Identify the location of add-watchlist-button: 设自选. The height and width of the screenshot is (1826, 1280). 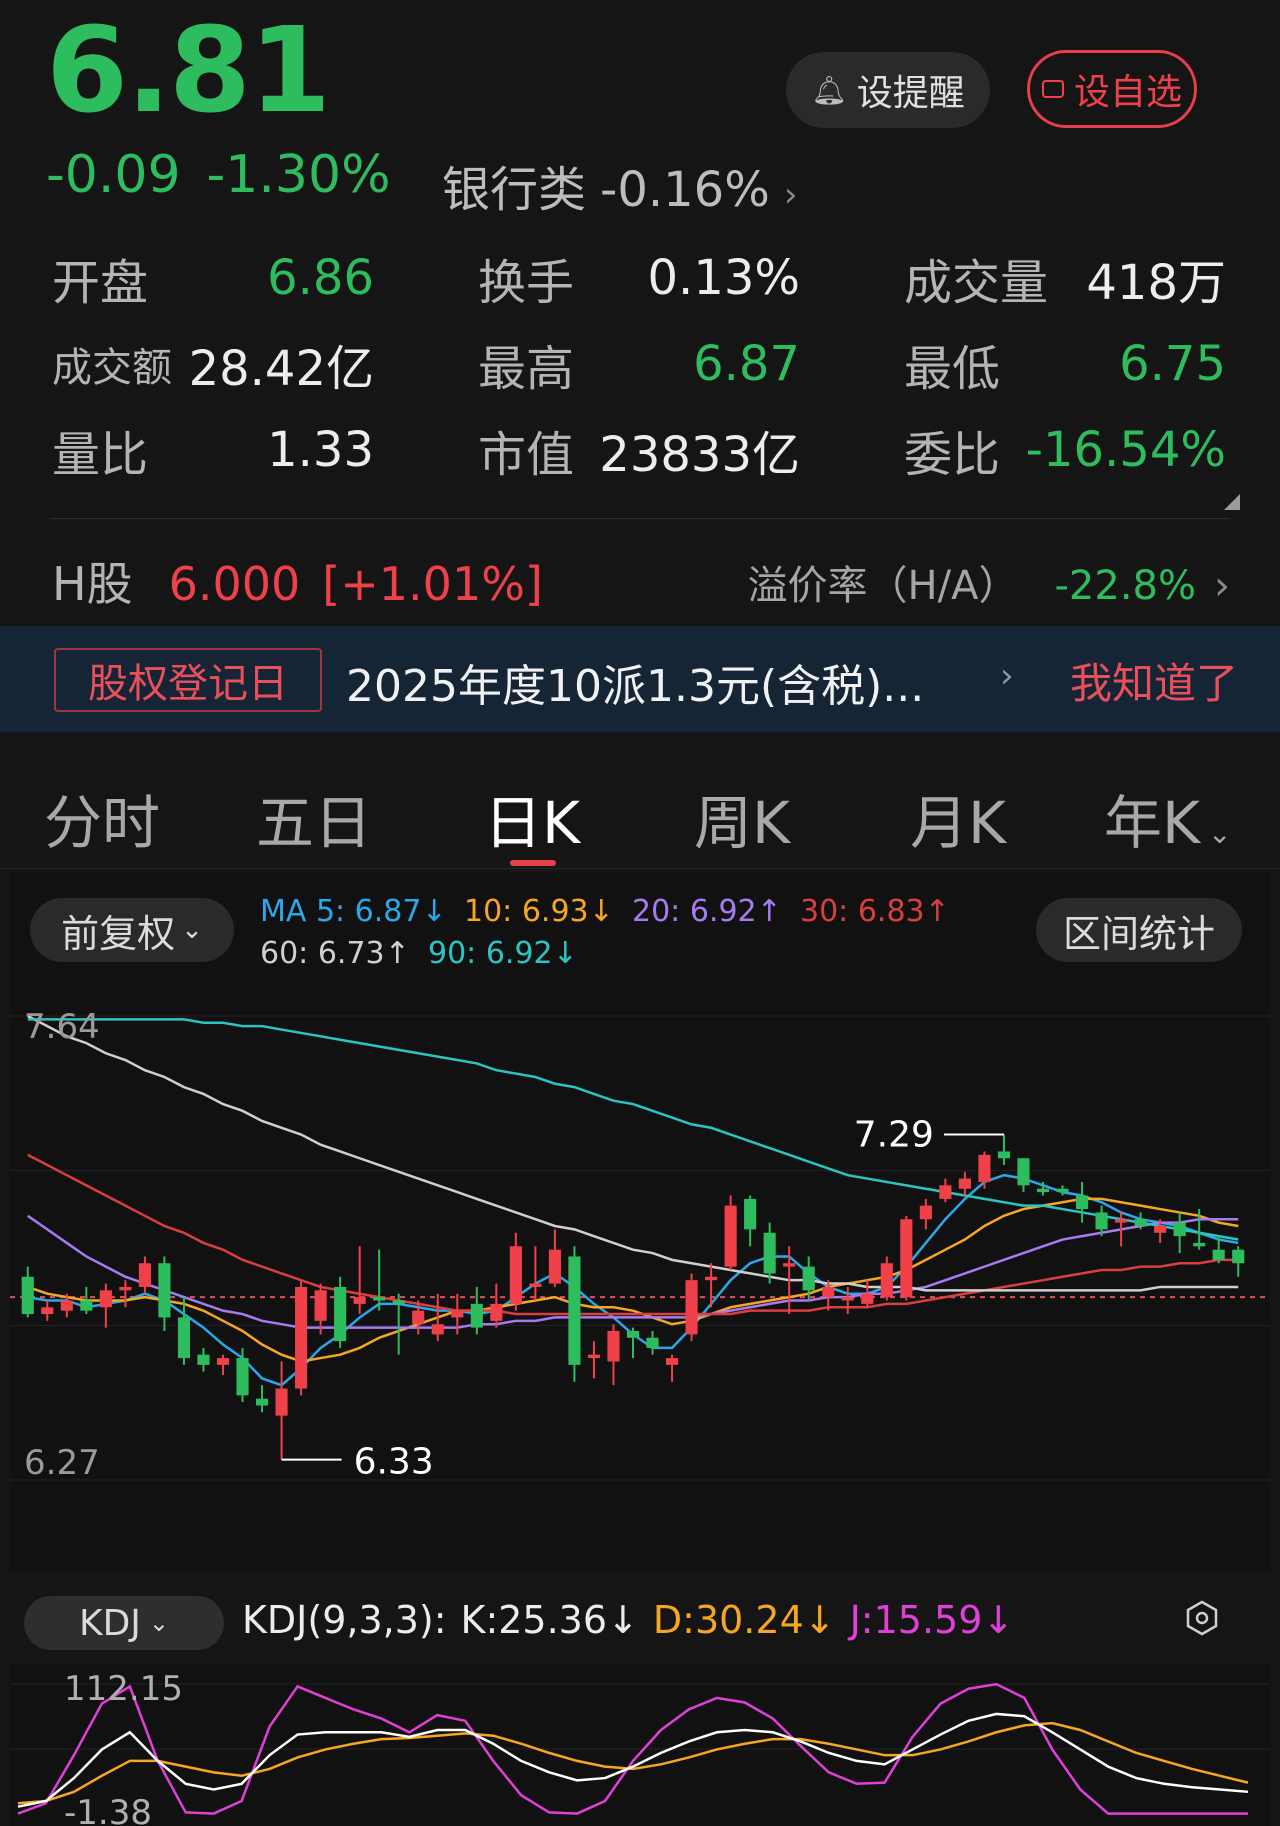
(1112, 89).